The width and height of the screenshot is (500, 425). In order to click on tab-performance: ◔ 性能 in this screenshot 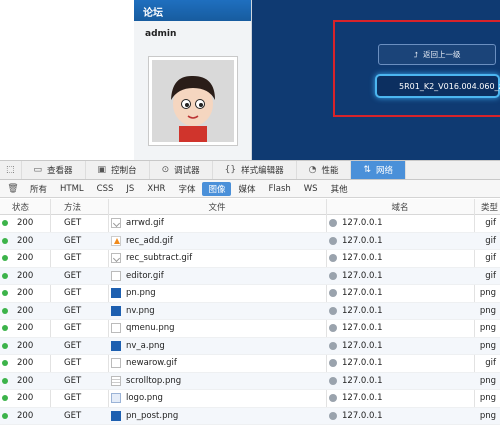, I will do `click(324, 170)`.